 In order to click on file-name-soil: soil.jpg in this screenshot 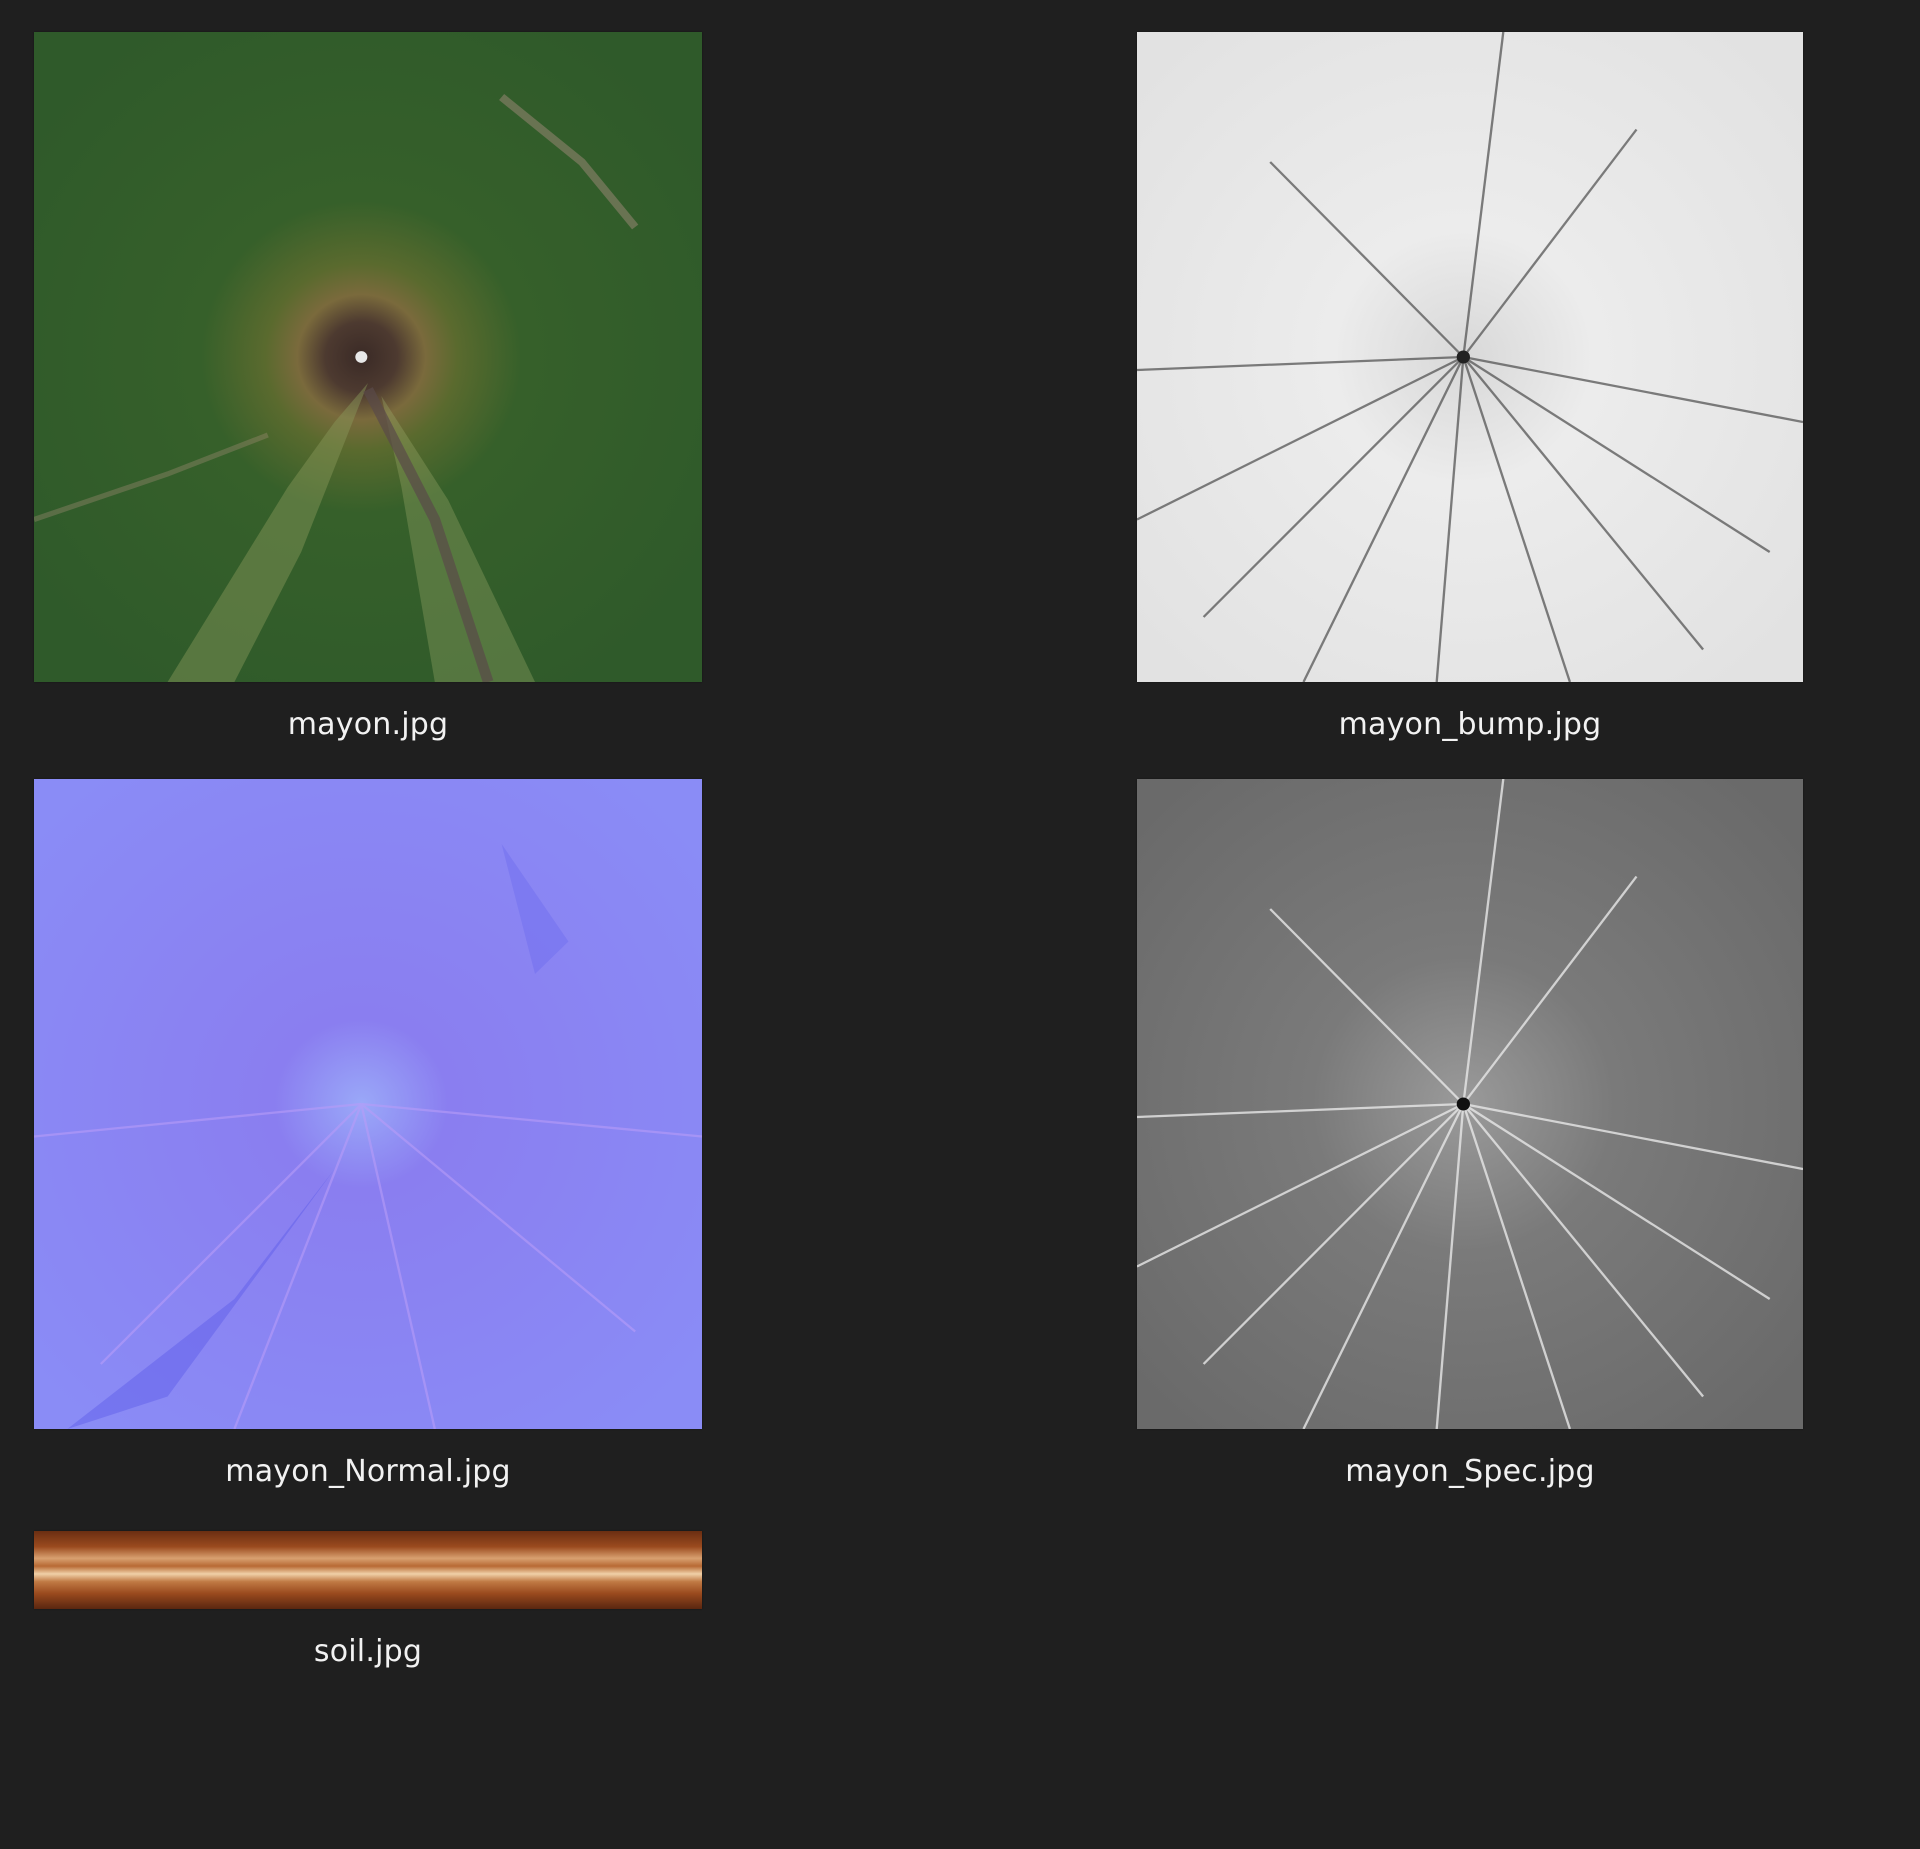, I will do `click(368, 1651)`.